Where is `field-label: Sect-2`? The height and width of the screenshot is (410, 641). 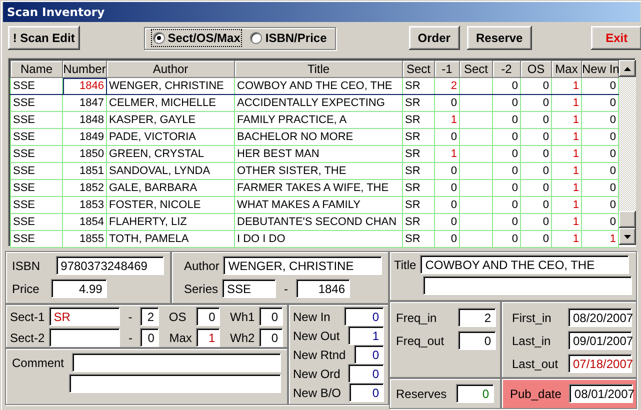 field-label: Sect-2 is located at coordinates (27, 337).